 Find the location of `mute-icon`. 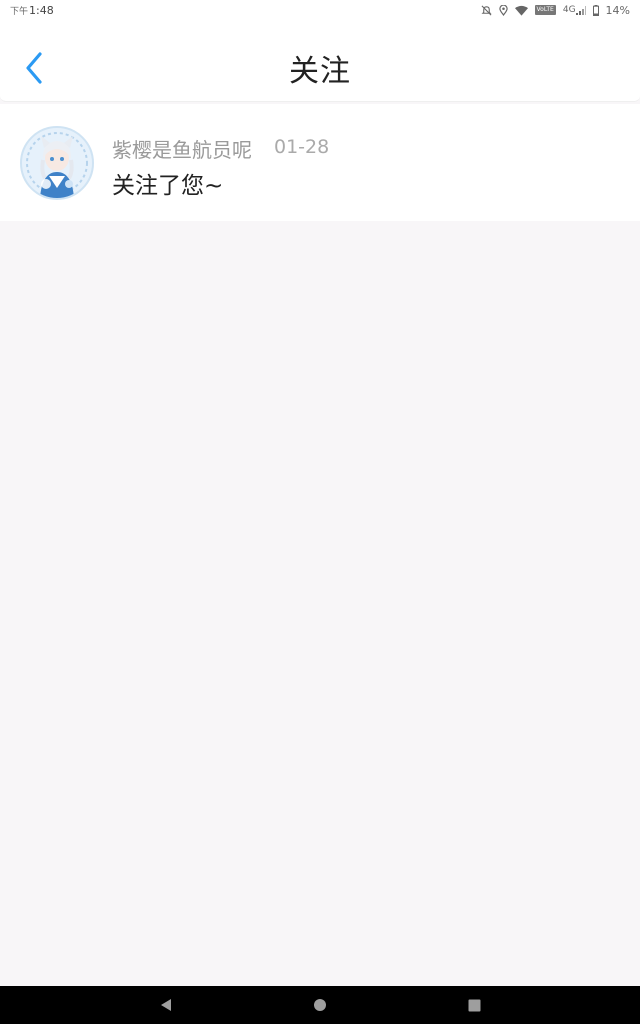

mute-icon is located at coordinates (486, 10).